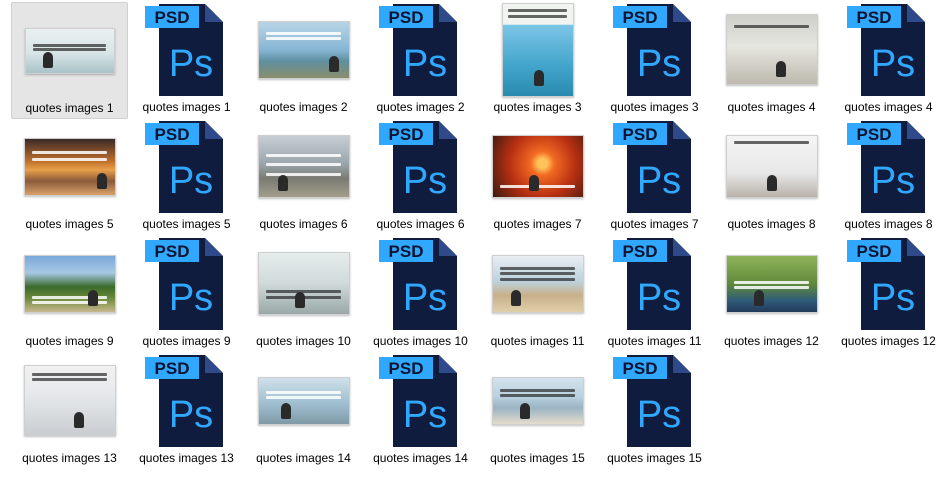 The width and height of the screenshot is (938, 501). Describe the element at coordinates (771, 60) in the screenshot. I see `image-file-item: quotes images 4` at that location.